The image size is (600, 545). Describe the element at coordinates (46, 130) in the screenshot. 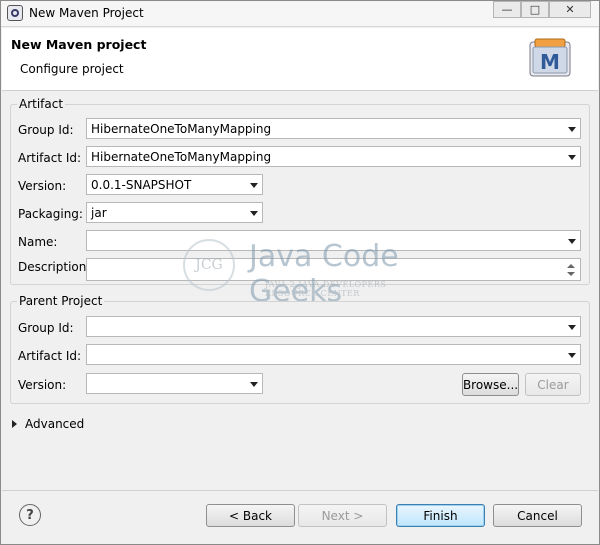

I see `group-id-label: Group Id:` at that location.